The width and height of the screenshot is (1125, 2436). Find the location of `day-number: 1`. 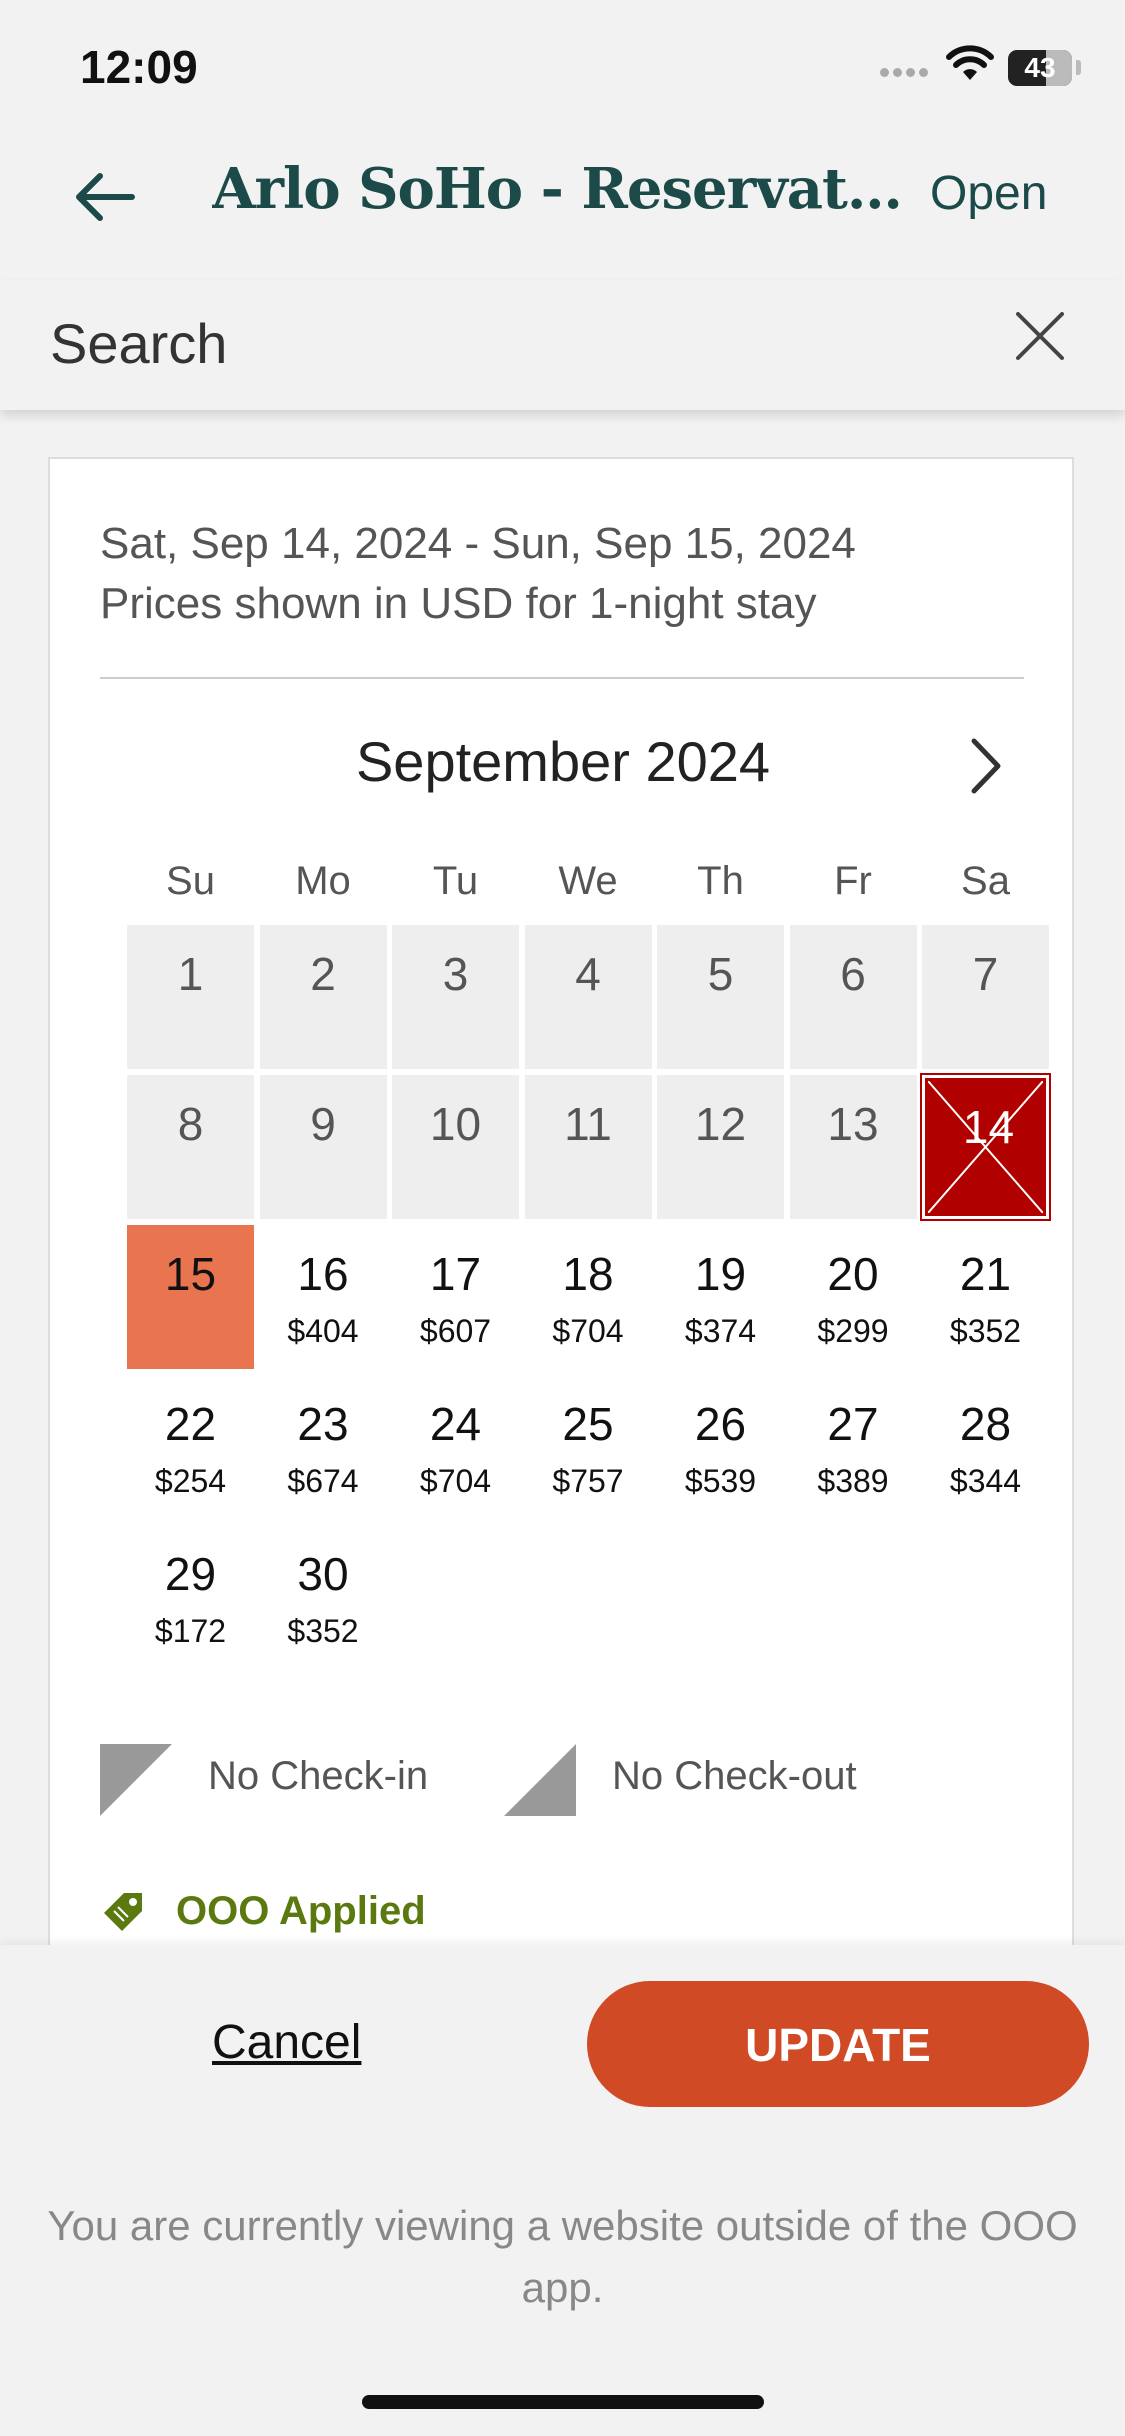

day-number: 1 is located at coordinates (190, 974).